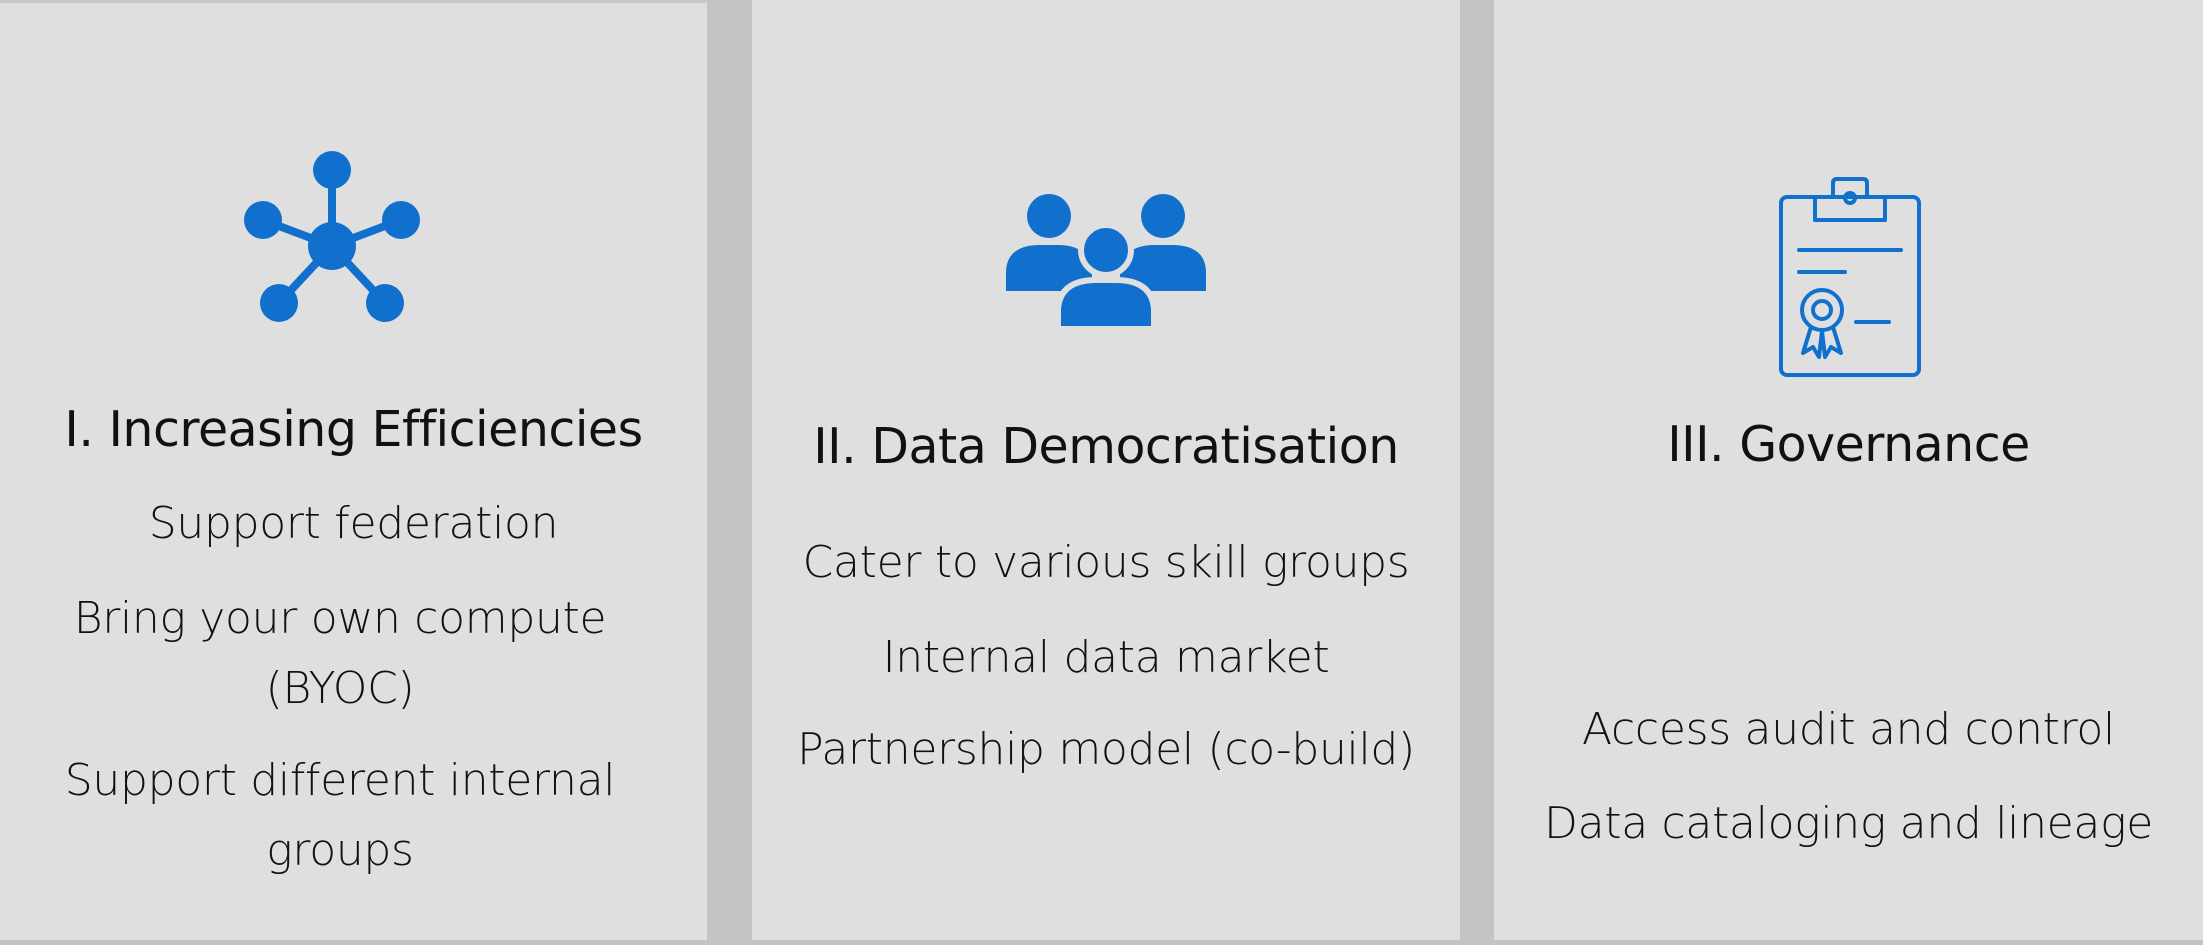 This screenshot has width=2203, height=945. What do you see at coordinates (1850, 277) in the screenshot?
I see `clipboard-certificate-icon` at bounding box center [1850, 277].